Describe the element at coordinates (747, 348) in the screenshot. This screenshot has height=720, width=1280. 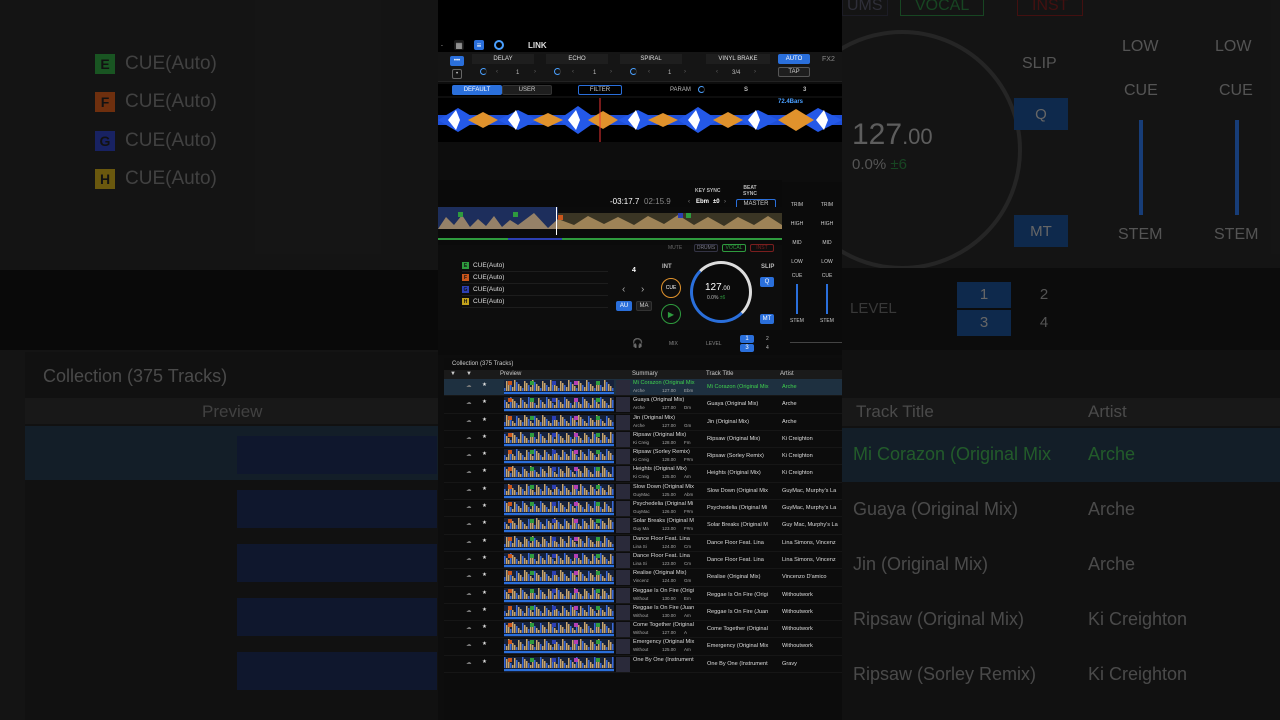
I see `deck3-button: 3` at that location.